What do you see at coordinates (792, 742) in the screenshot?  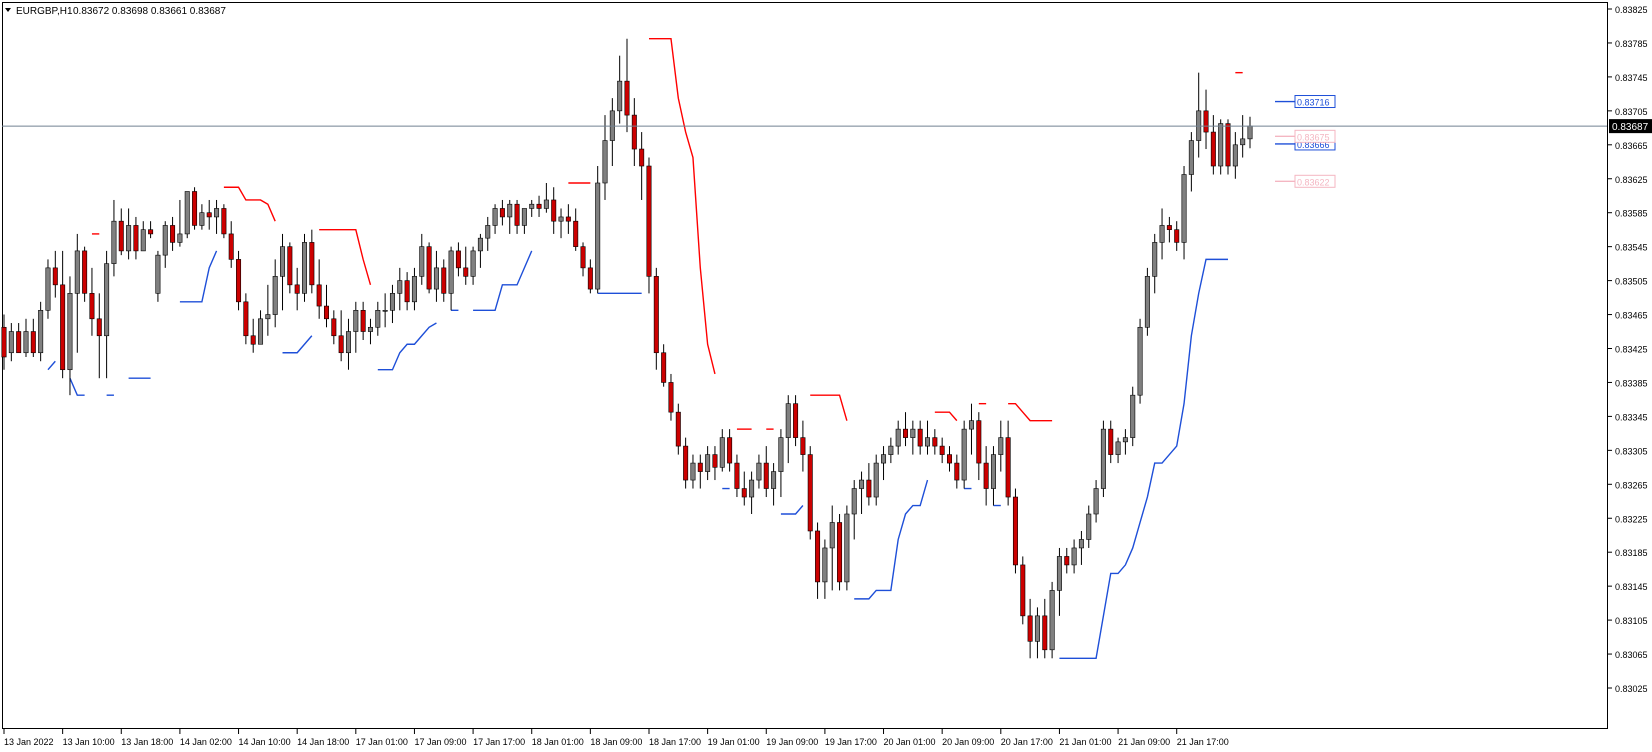 I see `x-tick-label: 19 Jan 09:00` at bounding box center [792, 742].